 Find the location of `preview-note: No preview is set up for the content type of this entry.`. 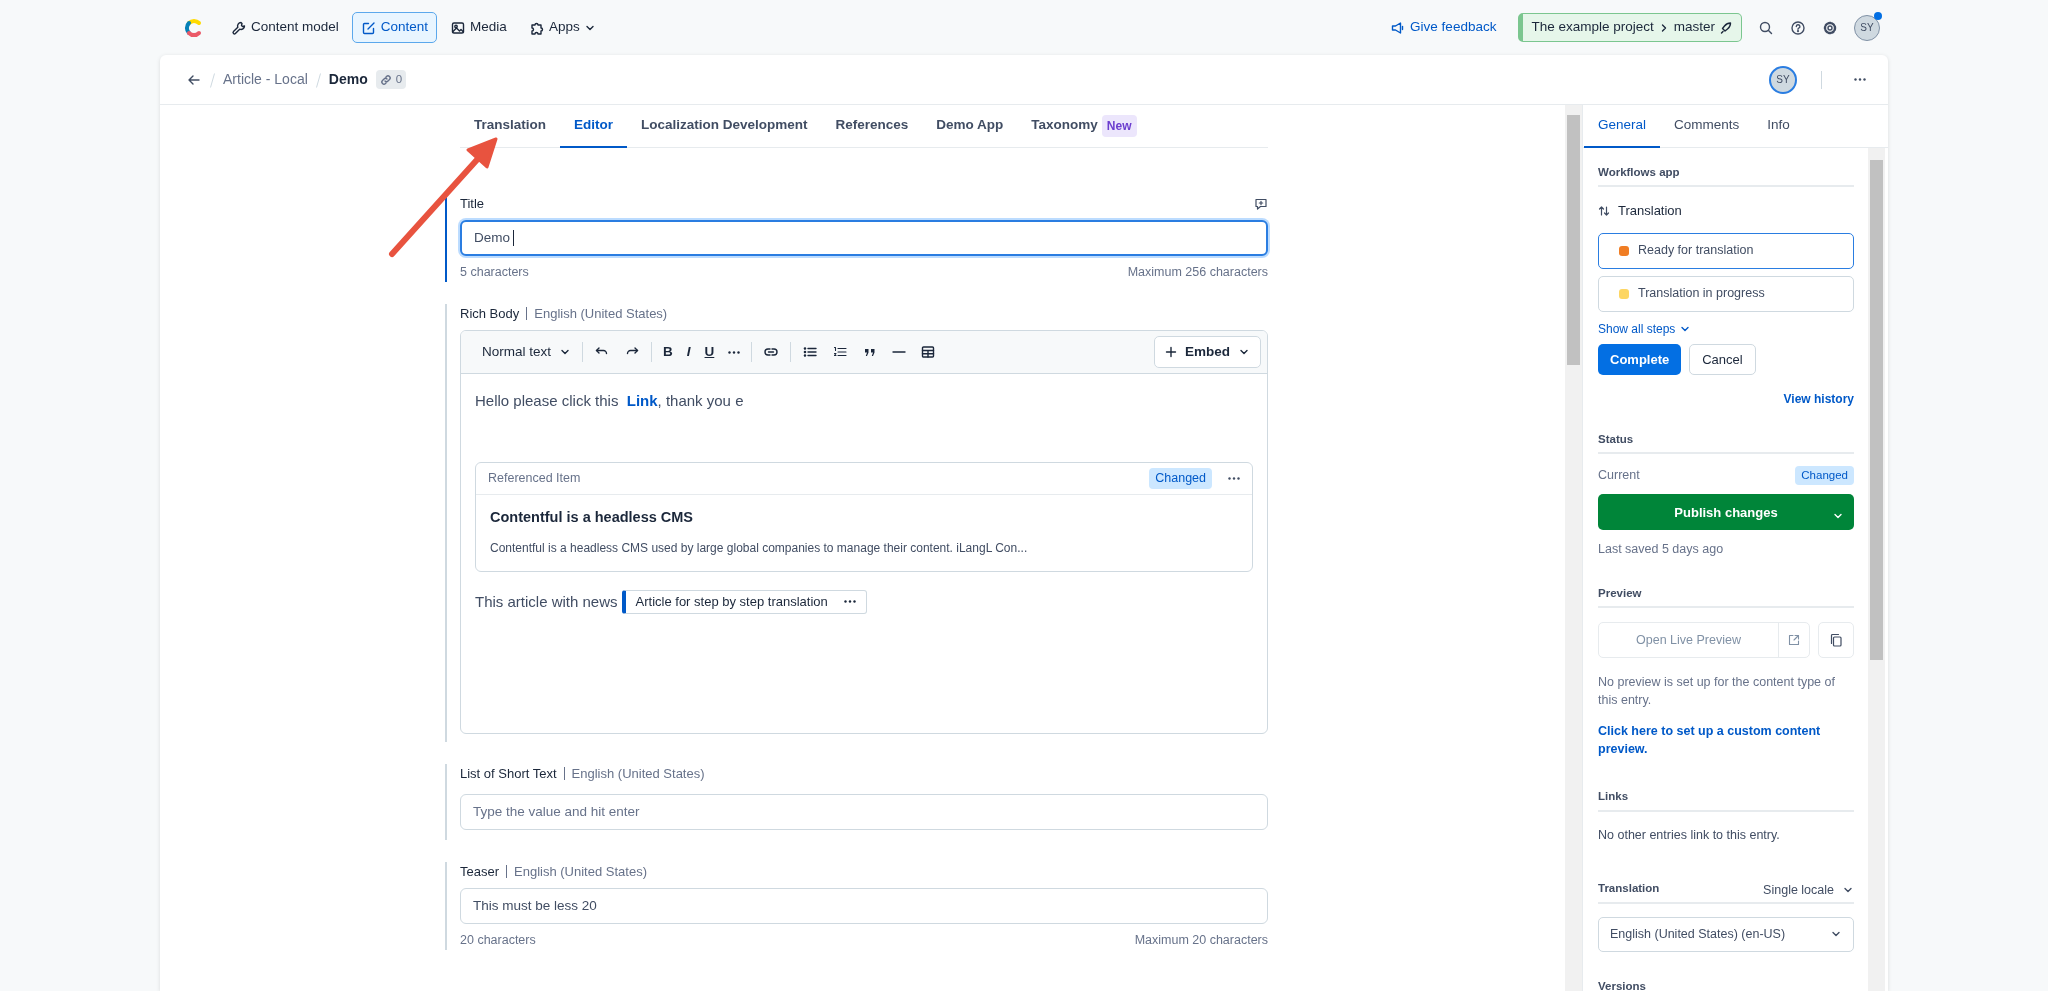

preview-note: No preview is set up for the content type of this entry. is located at coordinates (1717, 691).